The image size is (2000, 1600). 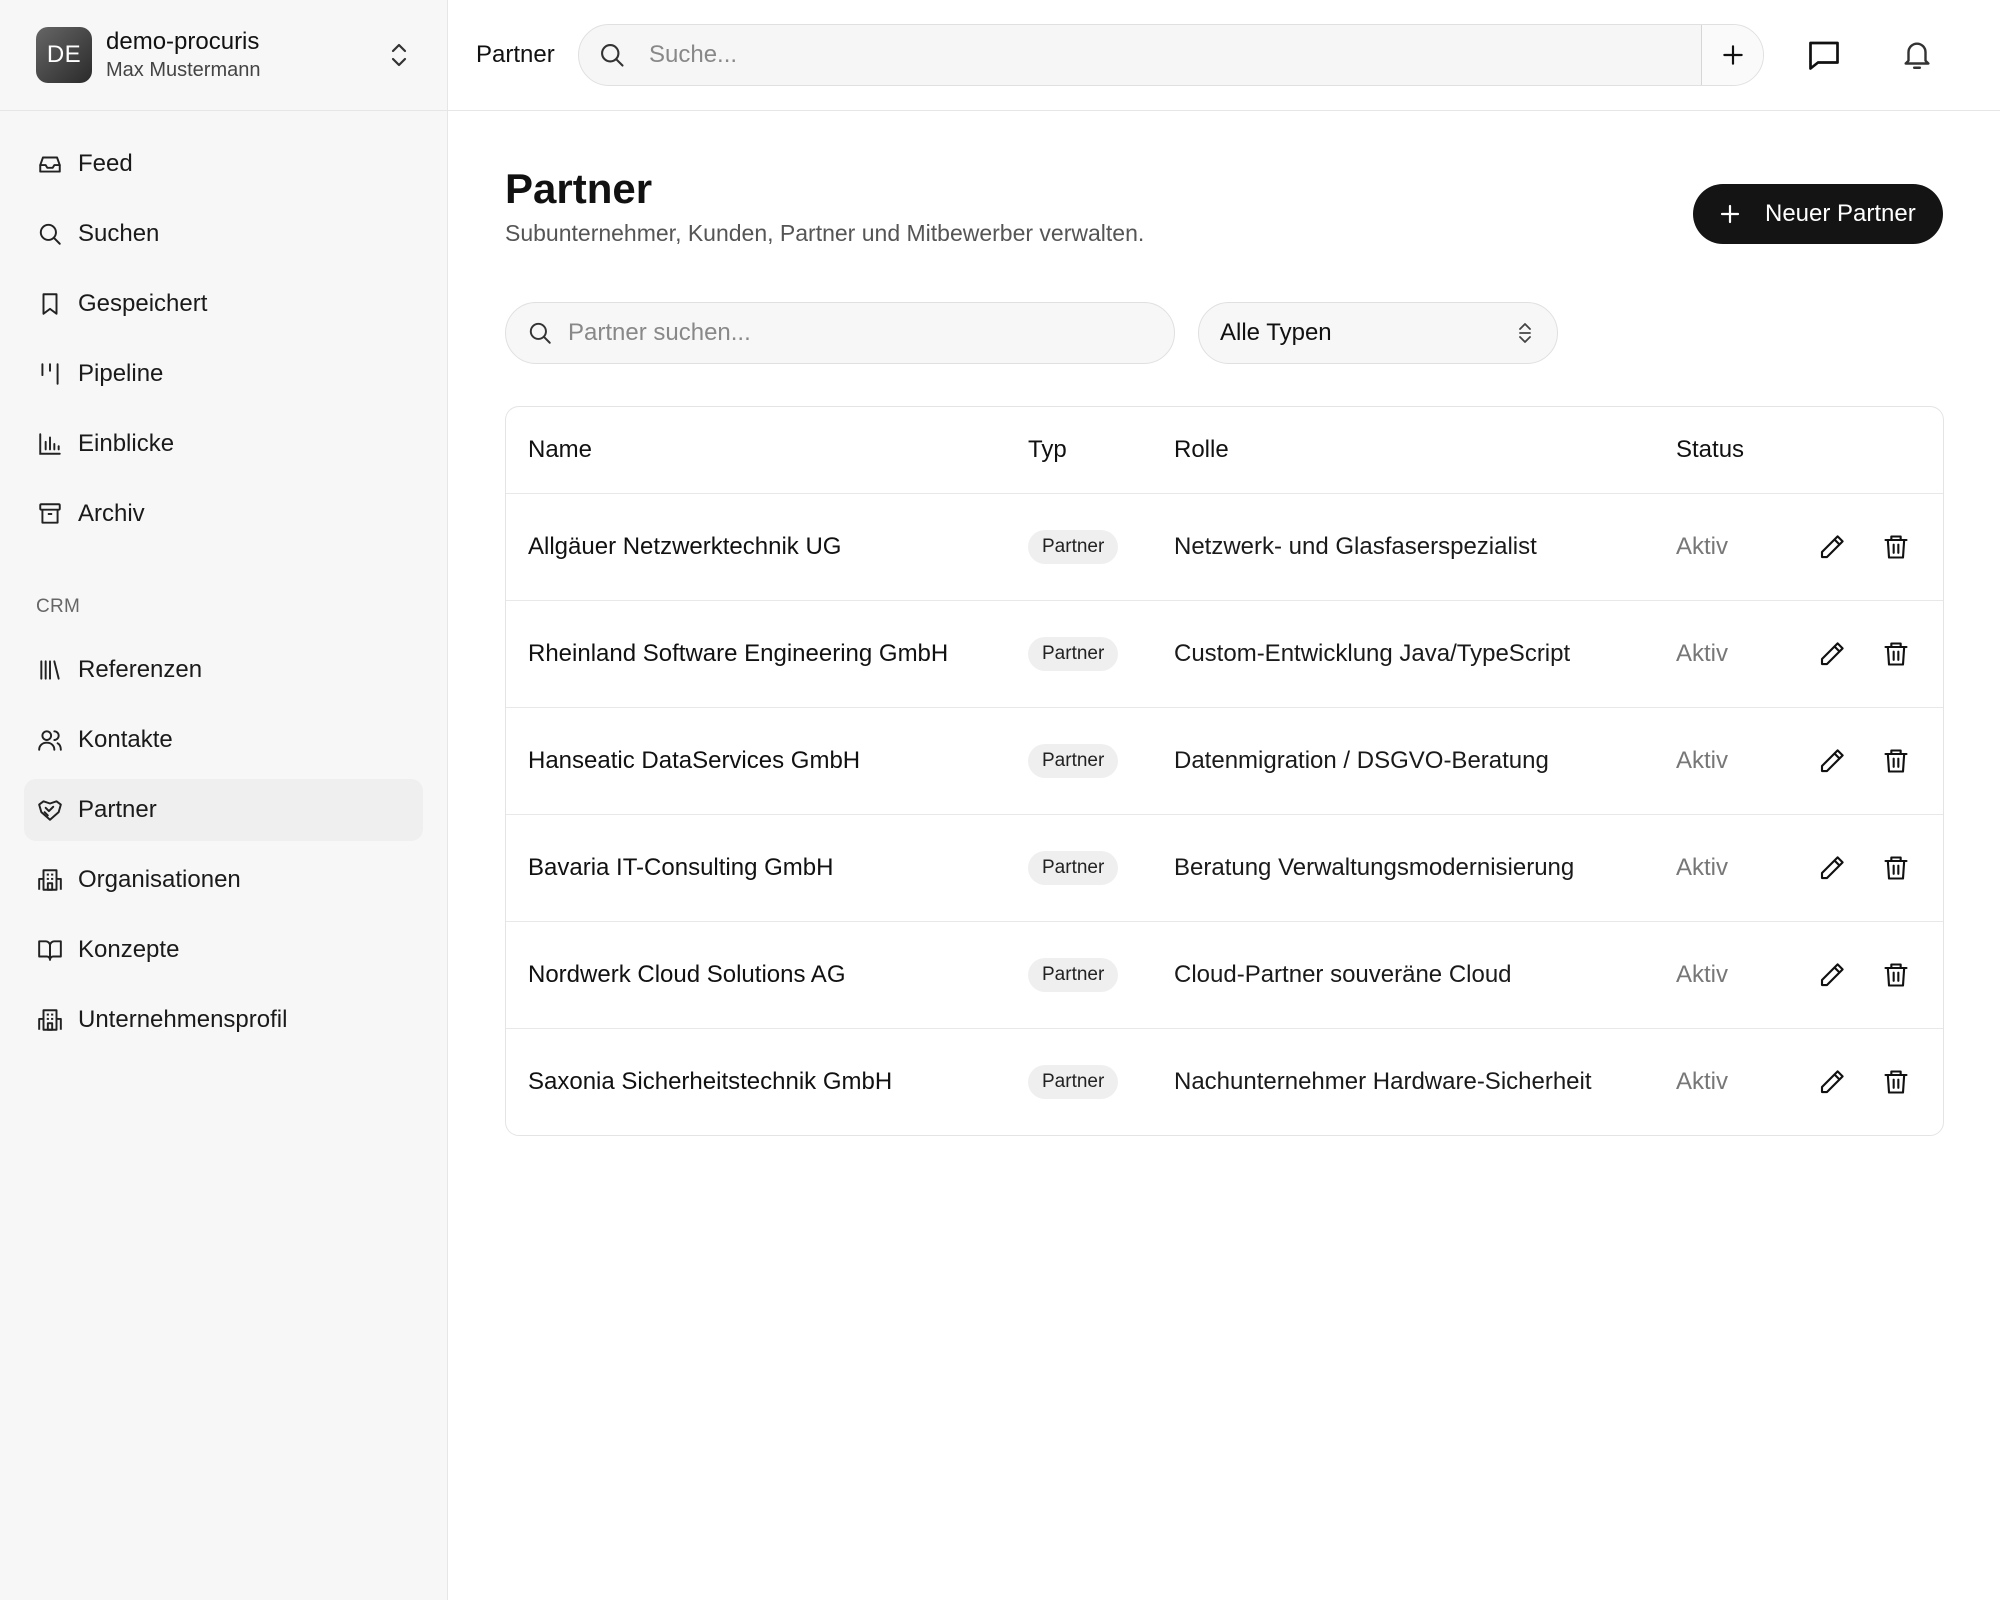 What do you see at coordinates (1355, 546) in the screenshot?
I see `partner-role: Netzwerk- und Glasfaserspezialist` at bounding box center [1355, 546].